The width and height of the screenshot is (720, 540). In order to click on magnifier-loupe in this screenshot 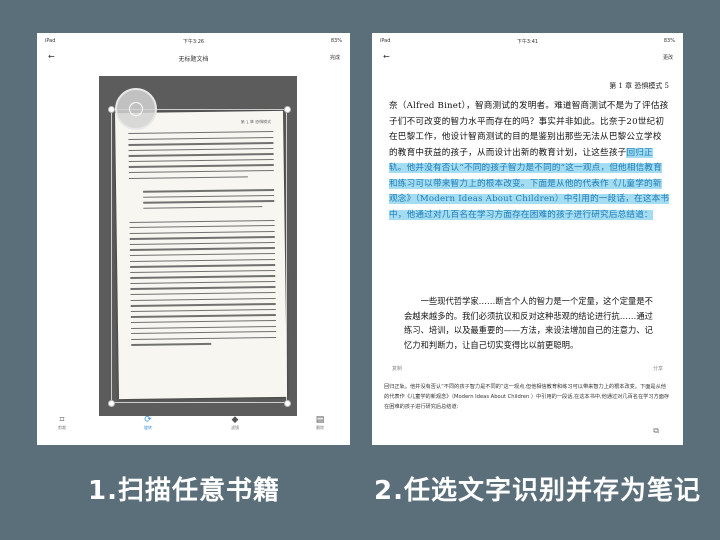, I will do `click(136, 109)`.